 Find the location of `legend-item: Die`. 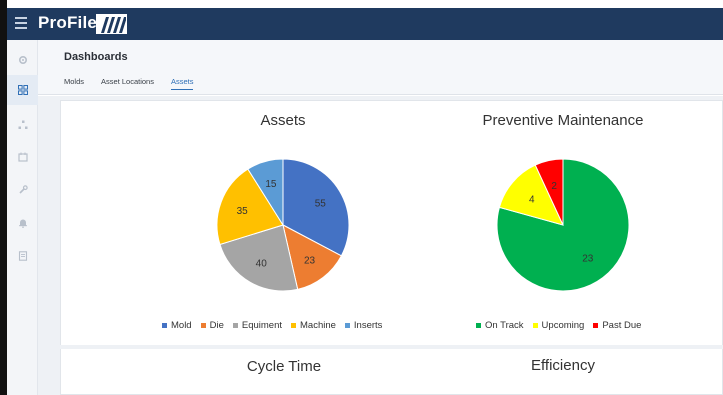

legend-item: Die is located at coordinates (212, 325).